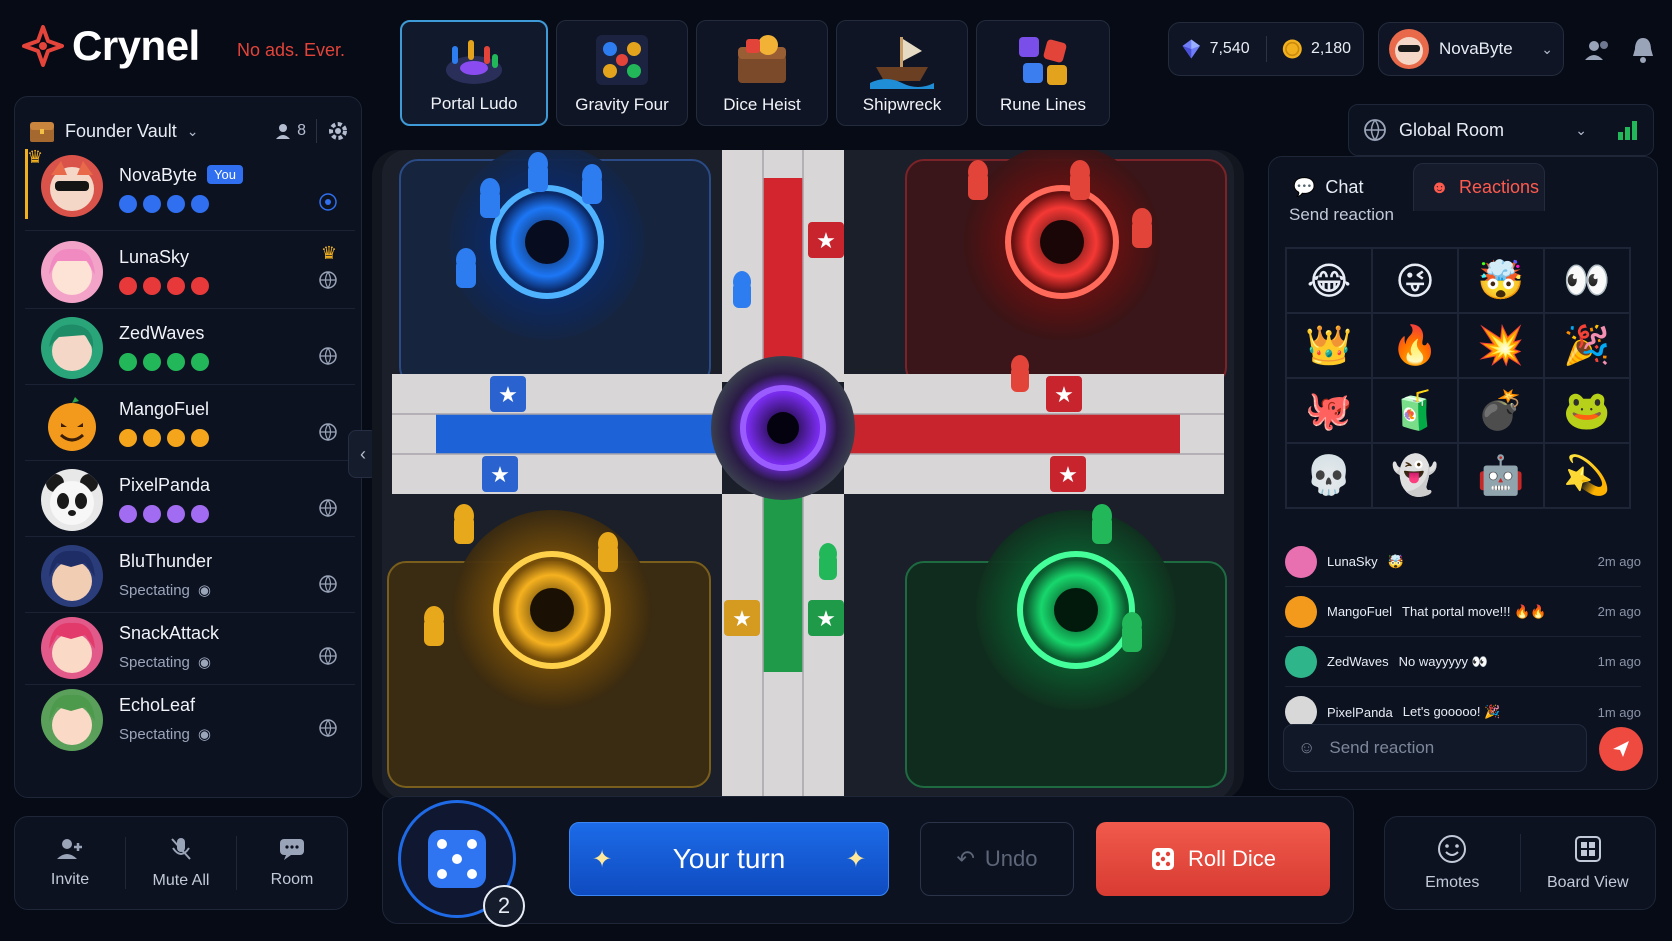 This screenshot has width=1672, height=941. I want to click on dice-value: 2, so click(504, 906).